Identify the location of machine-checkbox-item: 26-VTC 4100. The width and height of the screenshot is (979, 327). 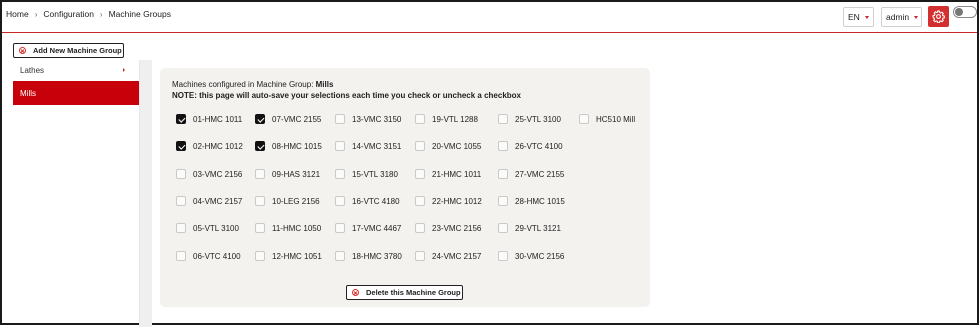
(530, 146).